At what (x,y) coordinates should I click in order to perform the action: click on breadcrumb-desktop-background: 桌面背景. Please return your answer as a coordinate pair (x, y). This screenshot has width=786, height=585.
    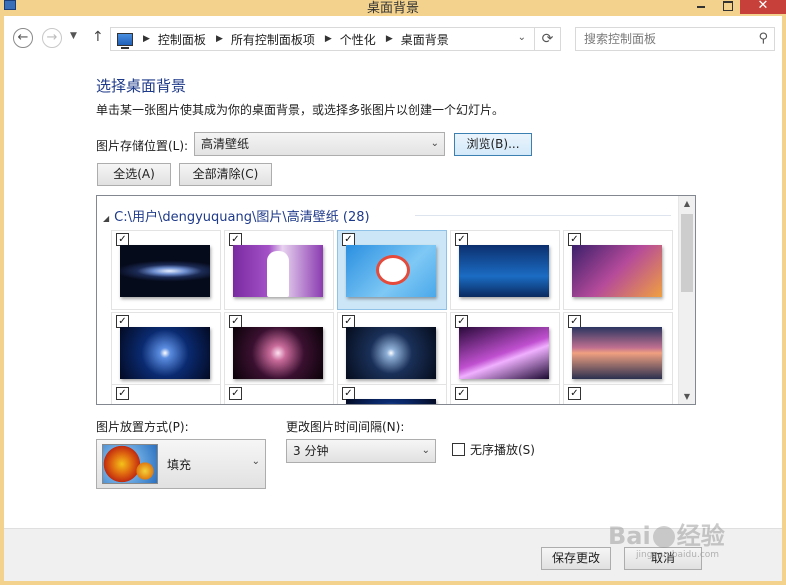
    Looking at the image, I should click on (425, 39).